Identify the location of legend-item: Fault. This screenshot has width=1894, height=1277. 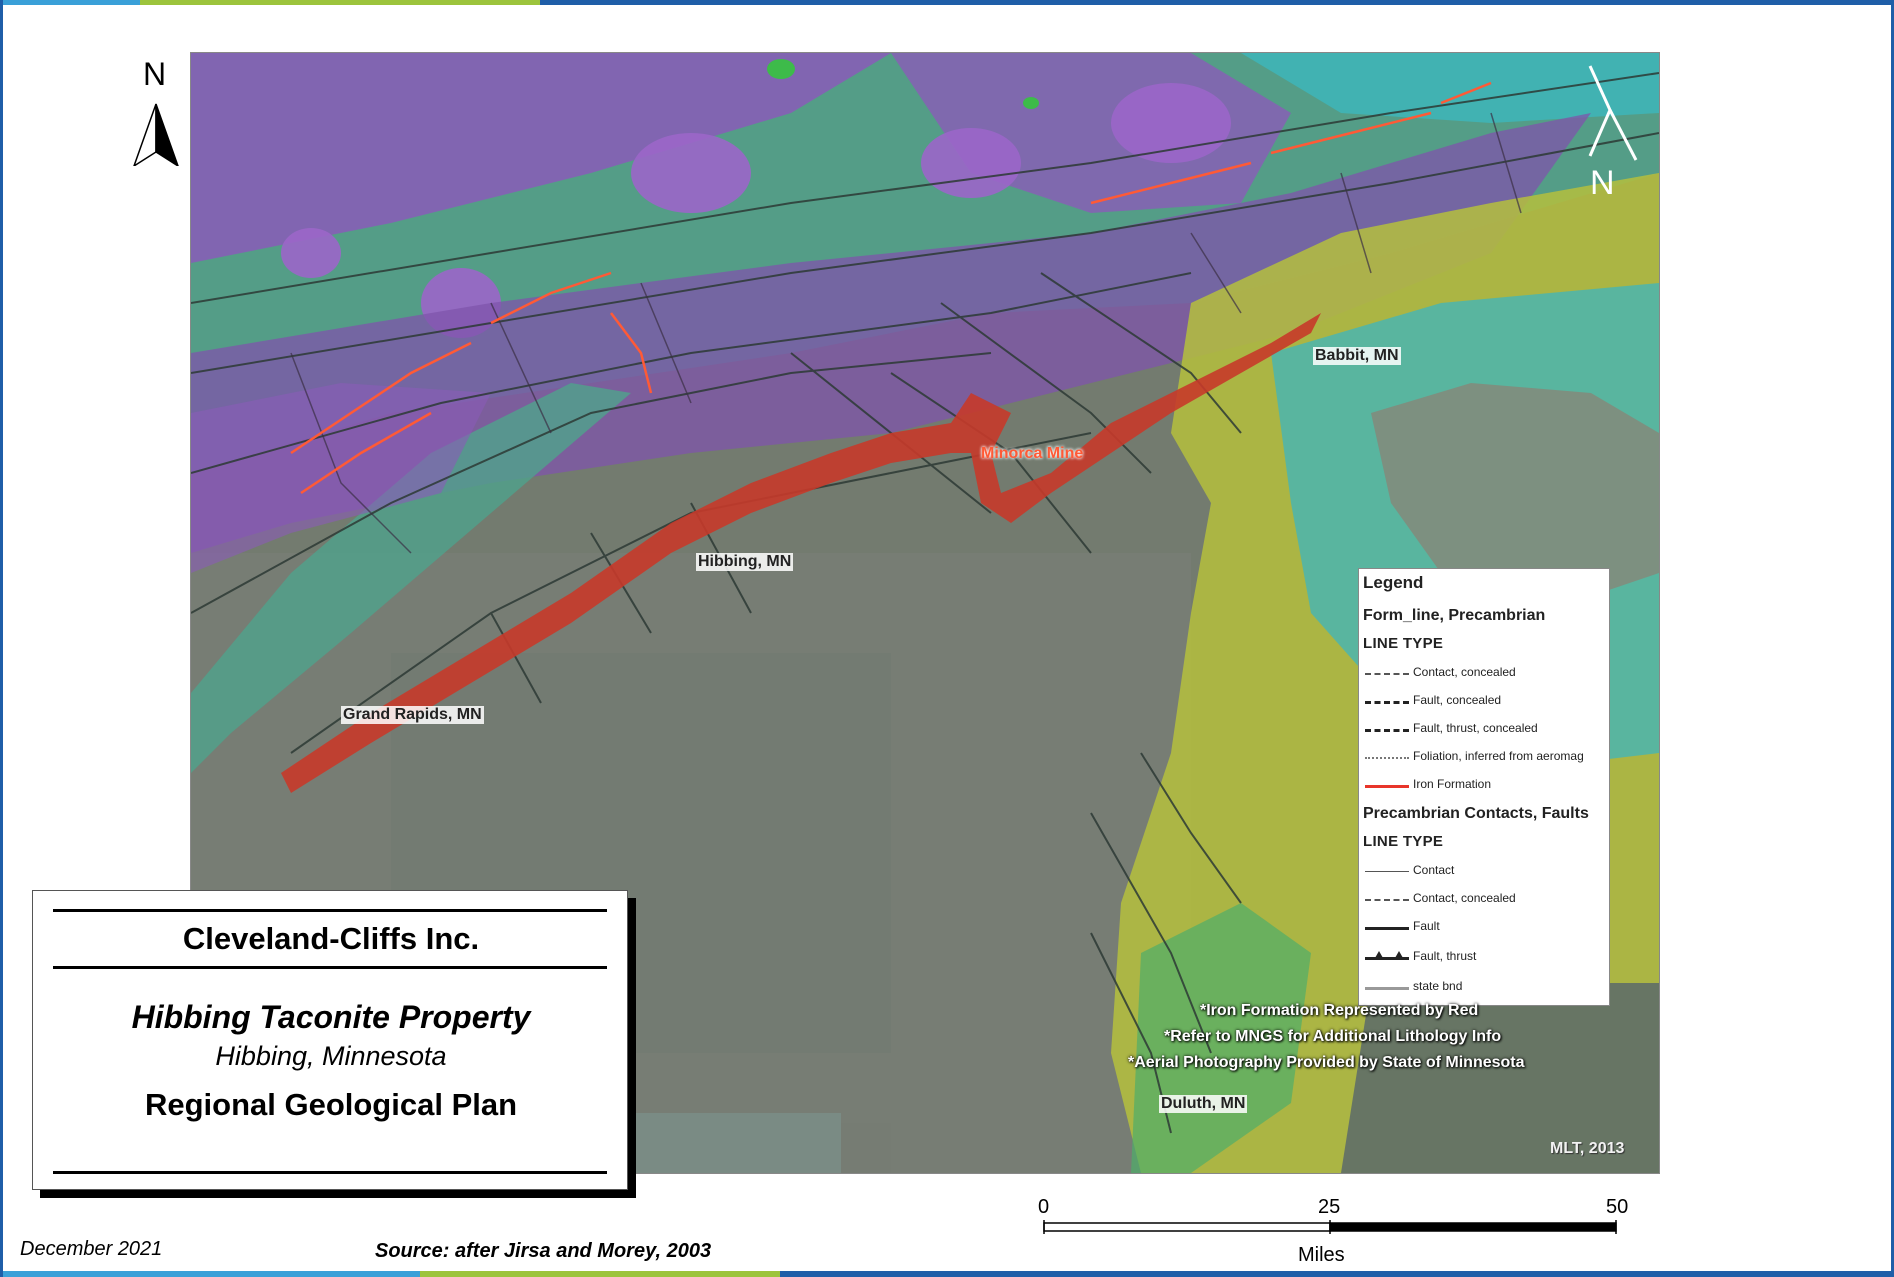
(1485, 927).